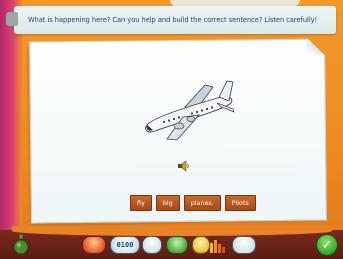 The image size is (343, 259). What do you see at coordinates (202, 203) in the screenshot?
I see `word-tile: planes.` at bounding box center [202, 203].